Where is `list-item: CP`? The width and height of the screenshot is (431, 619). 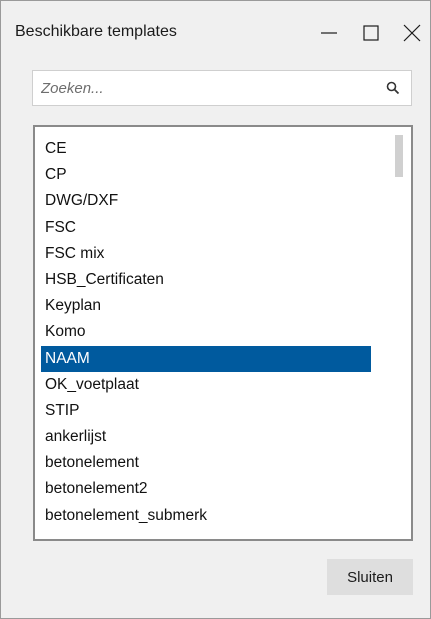
list-item: CP is located at coordinates (206, 175).